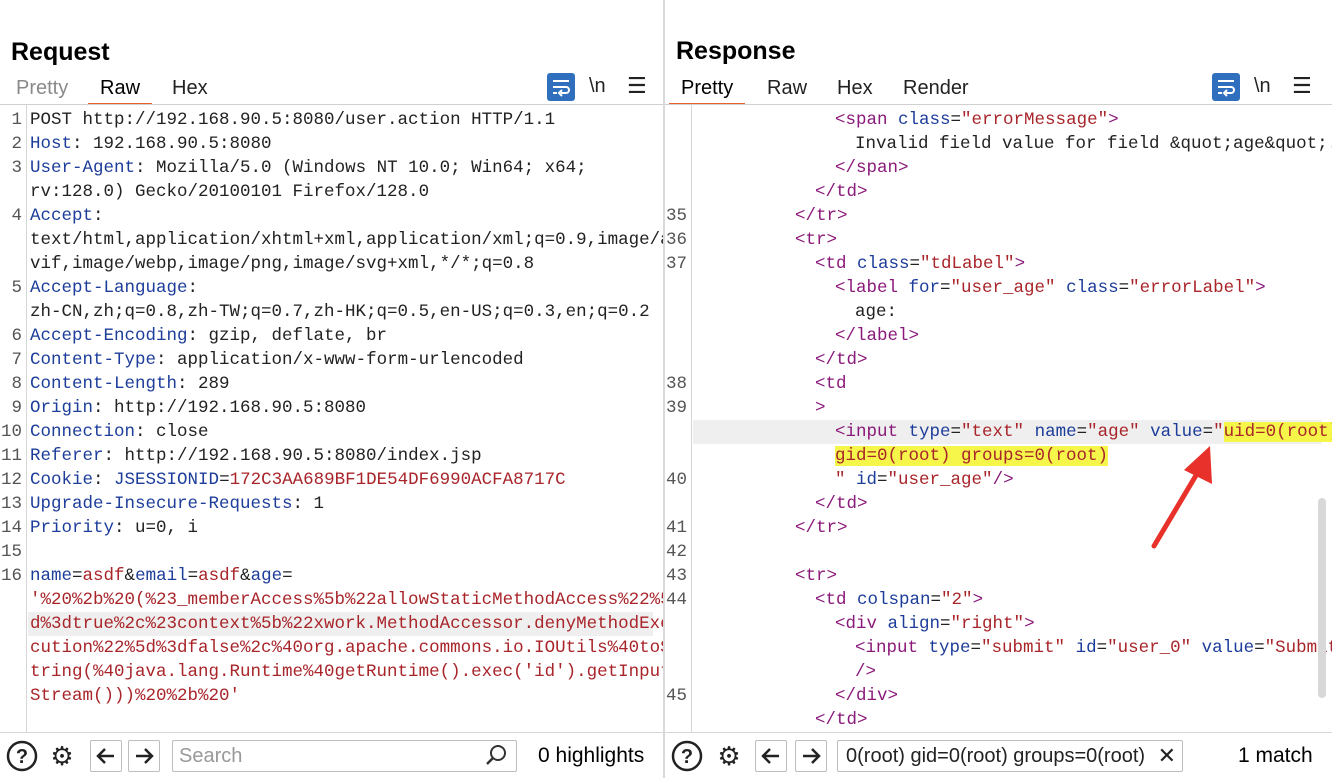 Image resolution: width=1332 pixels, height=778 pixels. I want to click on code-token: for, so click(924, 288).